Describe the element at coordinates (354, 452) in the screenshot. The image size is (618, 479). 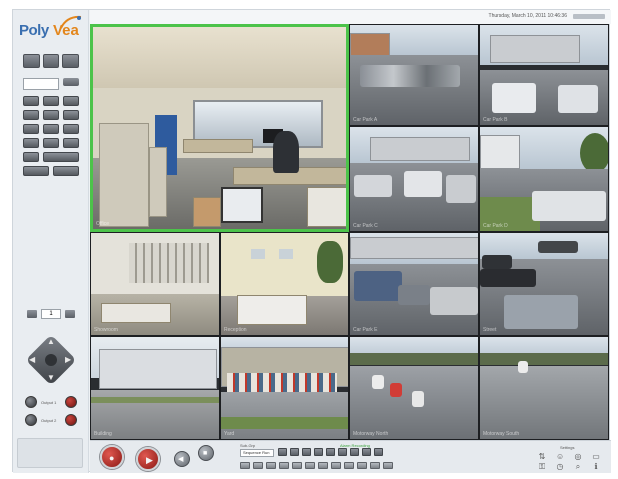
I see `layout-36-button` at that location.